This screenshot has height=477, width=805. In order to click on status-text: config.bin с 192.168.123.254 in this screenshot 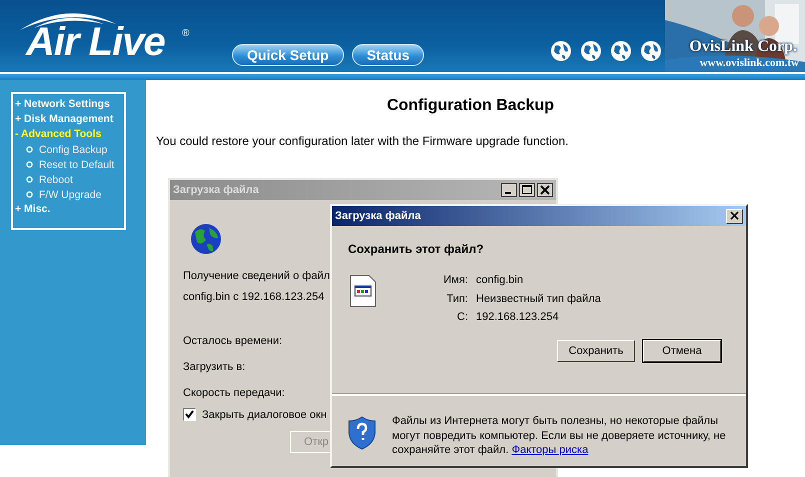, I will do `click(253, 297)`.